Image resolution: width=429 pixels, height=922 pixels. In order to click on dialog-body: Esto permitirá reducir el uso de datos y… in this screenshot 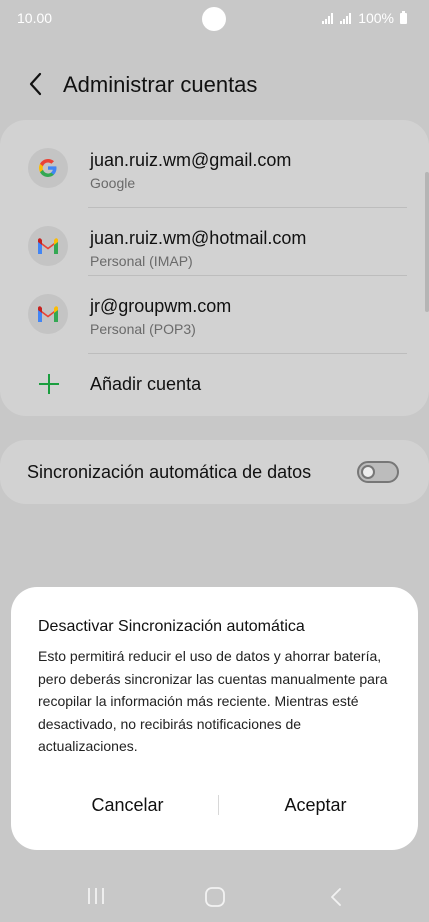, I will do `click(213, 701)`.